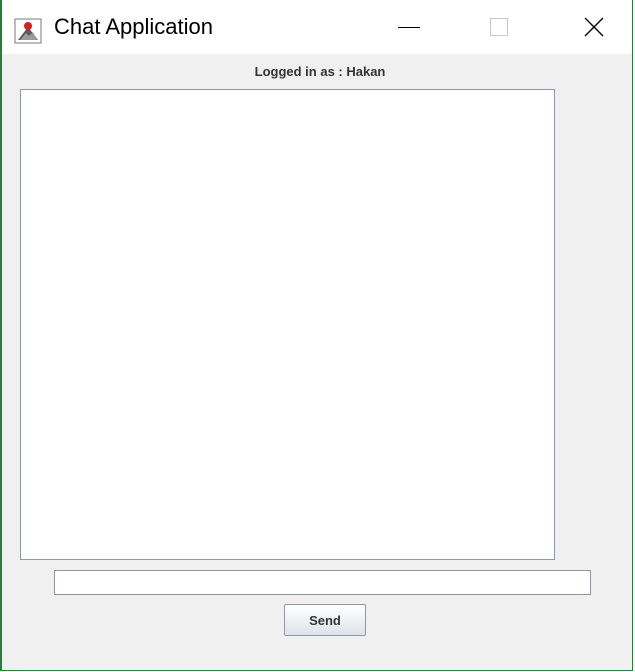 This screenshot has height=672, width=635. What do you see at coordinates (322, 582) in the screenshot?
I see `message-input` at bounding box center [322, 582].